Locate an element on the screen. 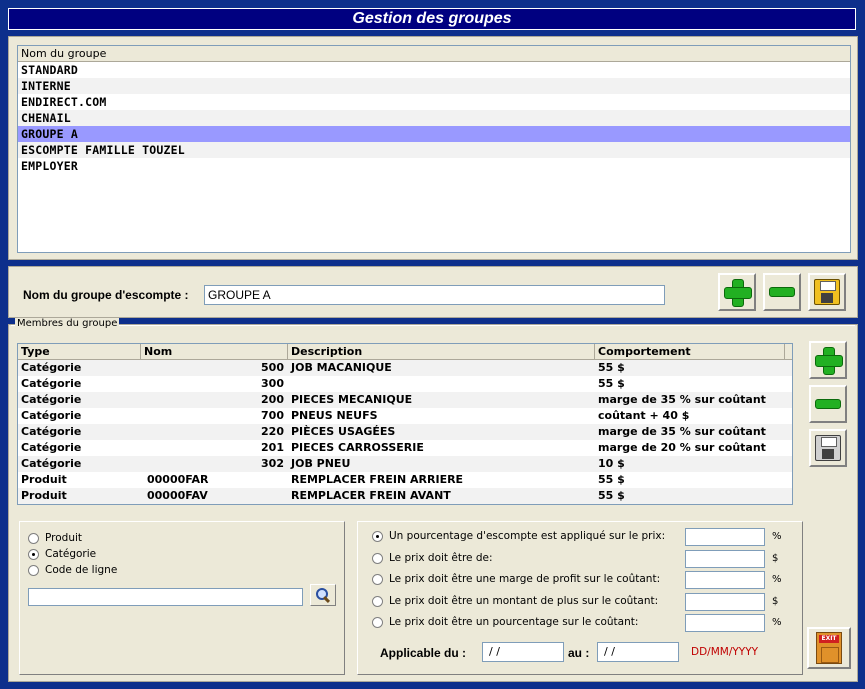 This screenshot has width=865, height=689. table-row: Catégorie 500 JOB MACANIQUE 55 $ is located at coordinates (405, 368).